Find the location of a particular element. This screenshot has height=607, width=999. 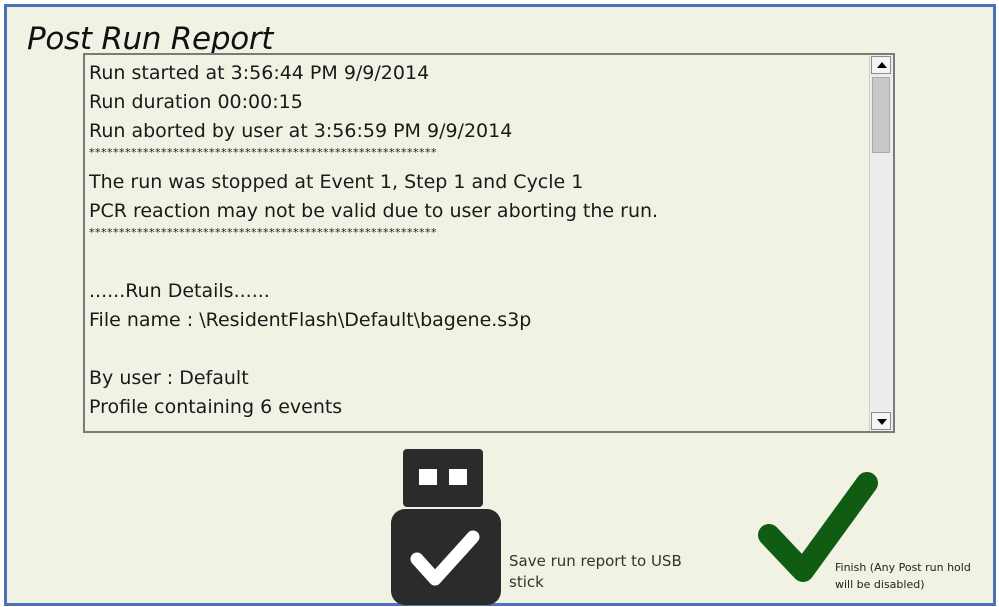

report-line-by-user: By user : Default is located at coordinates (169, 378).